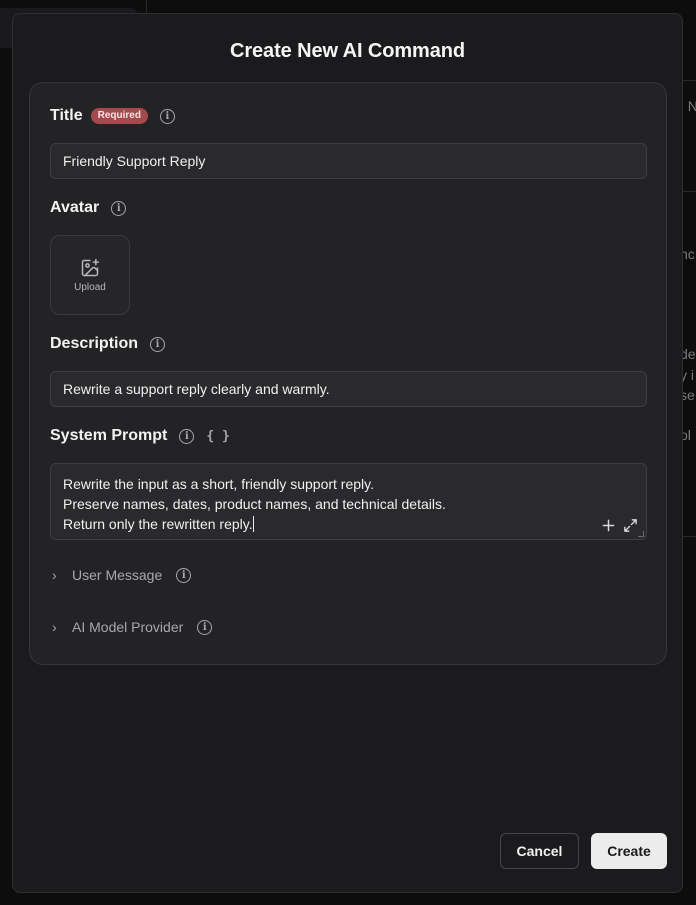 This screenshot has height=905, width=696. What do you see at coordinates (630, 525) in the screenshot?
I see `expand-icon` at bounding box center [630, 525].